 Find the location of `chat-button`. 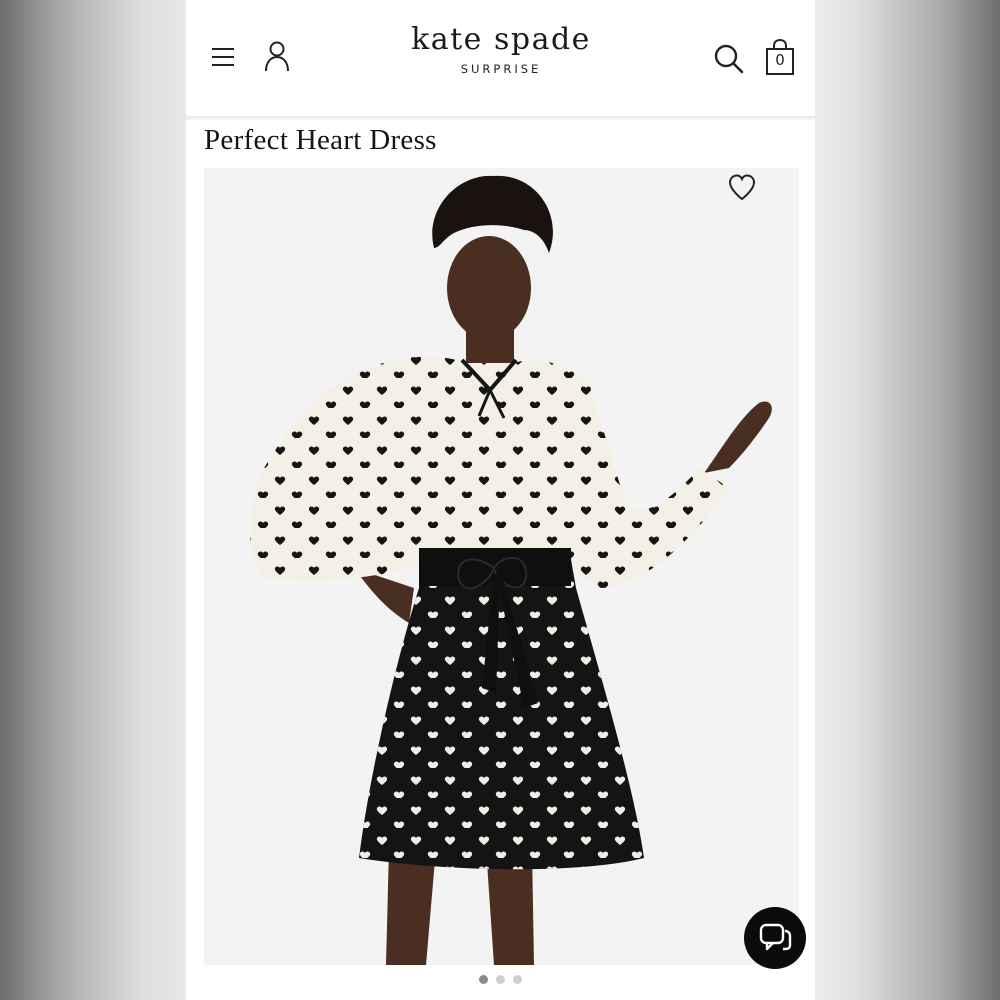

chat-button is located at coordinates (775, 938).